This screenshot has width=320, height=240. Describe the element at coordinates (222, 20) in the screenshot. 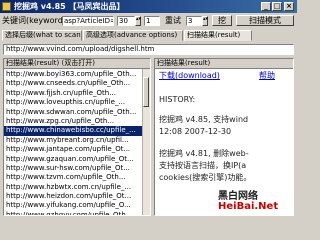

I see `dig-button: 挖` at that location.